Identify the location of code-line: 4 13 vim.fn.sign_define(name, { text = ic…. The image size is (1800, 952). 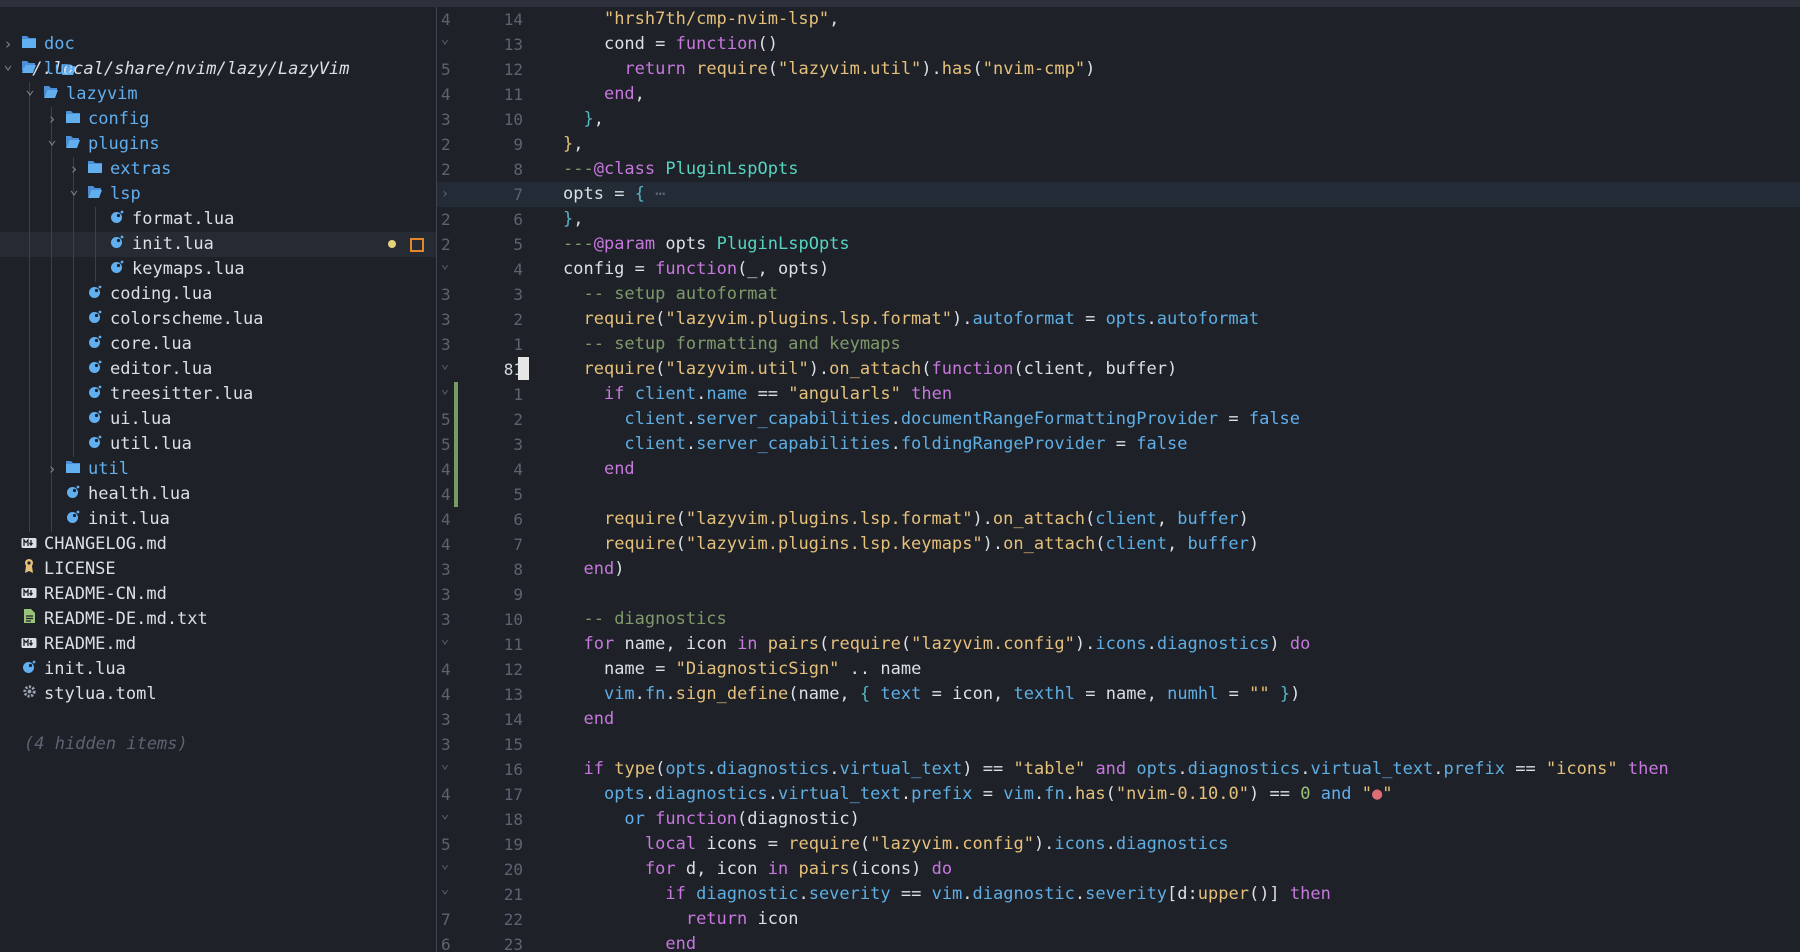
(1118, 694).